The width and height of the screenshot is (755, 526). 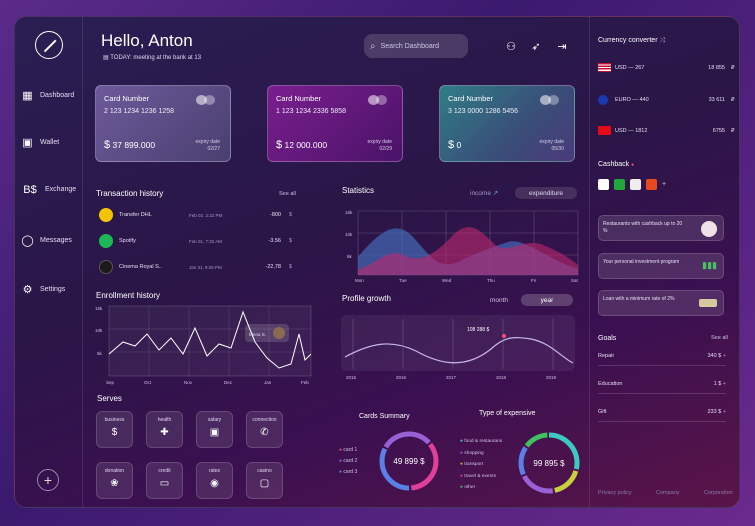 What do you see at coordinates (615, 493) in the screenshot?
I see `privacy-policy-link: Privacy policy` at bounding box center [615, 493].